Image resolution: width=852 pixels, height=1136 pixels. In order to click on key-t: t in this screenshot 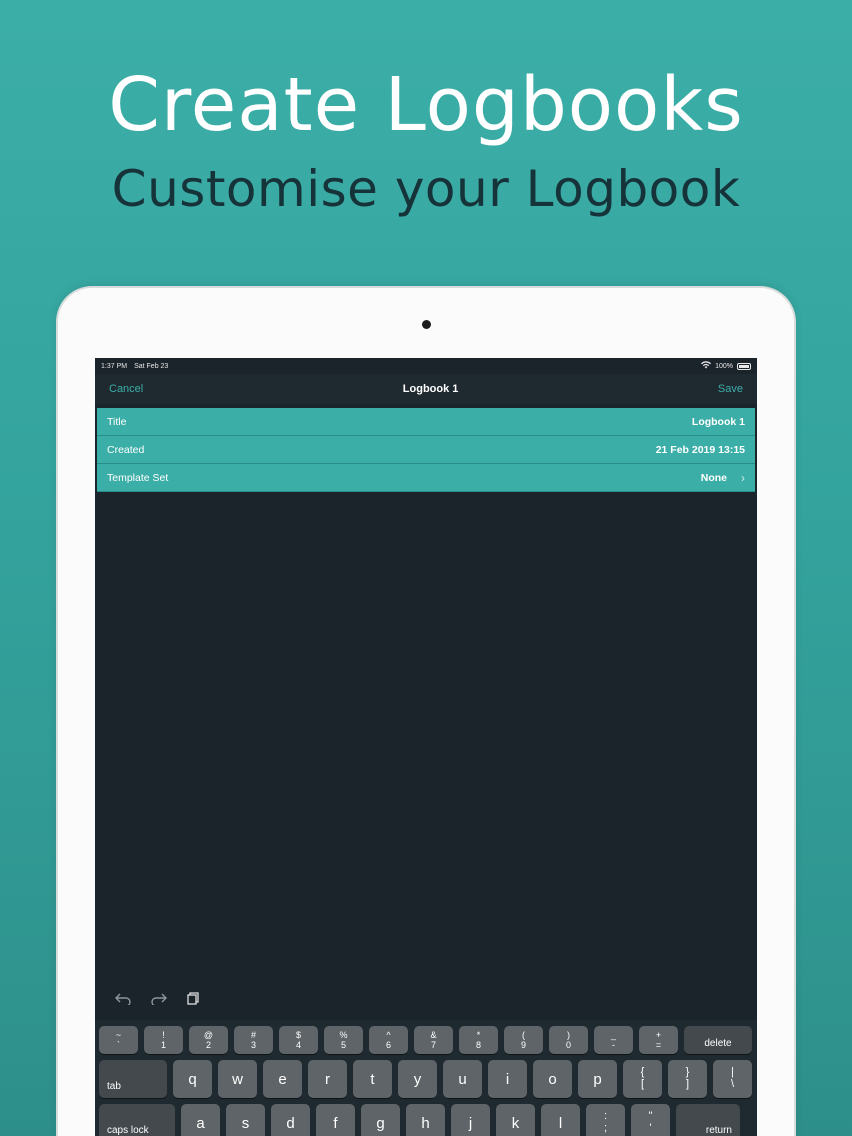, I will do `click(372, 1079)`.